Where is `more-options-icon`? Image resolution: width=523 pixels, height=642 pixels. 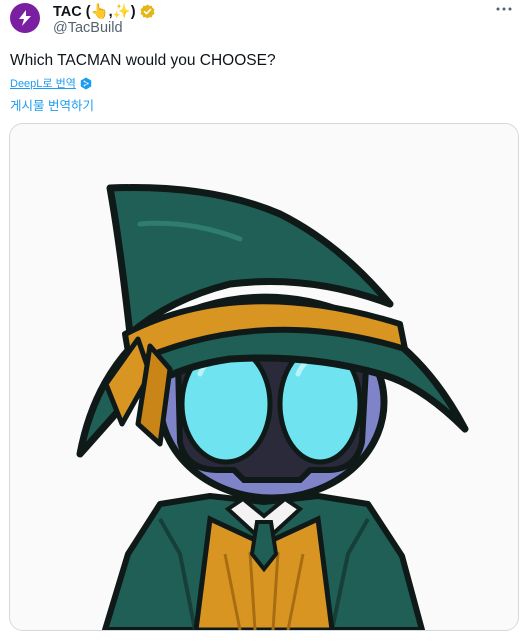
more-options-icon is located at coordinates (504, 9).